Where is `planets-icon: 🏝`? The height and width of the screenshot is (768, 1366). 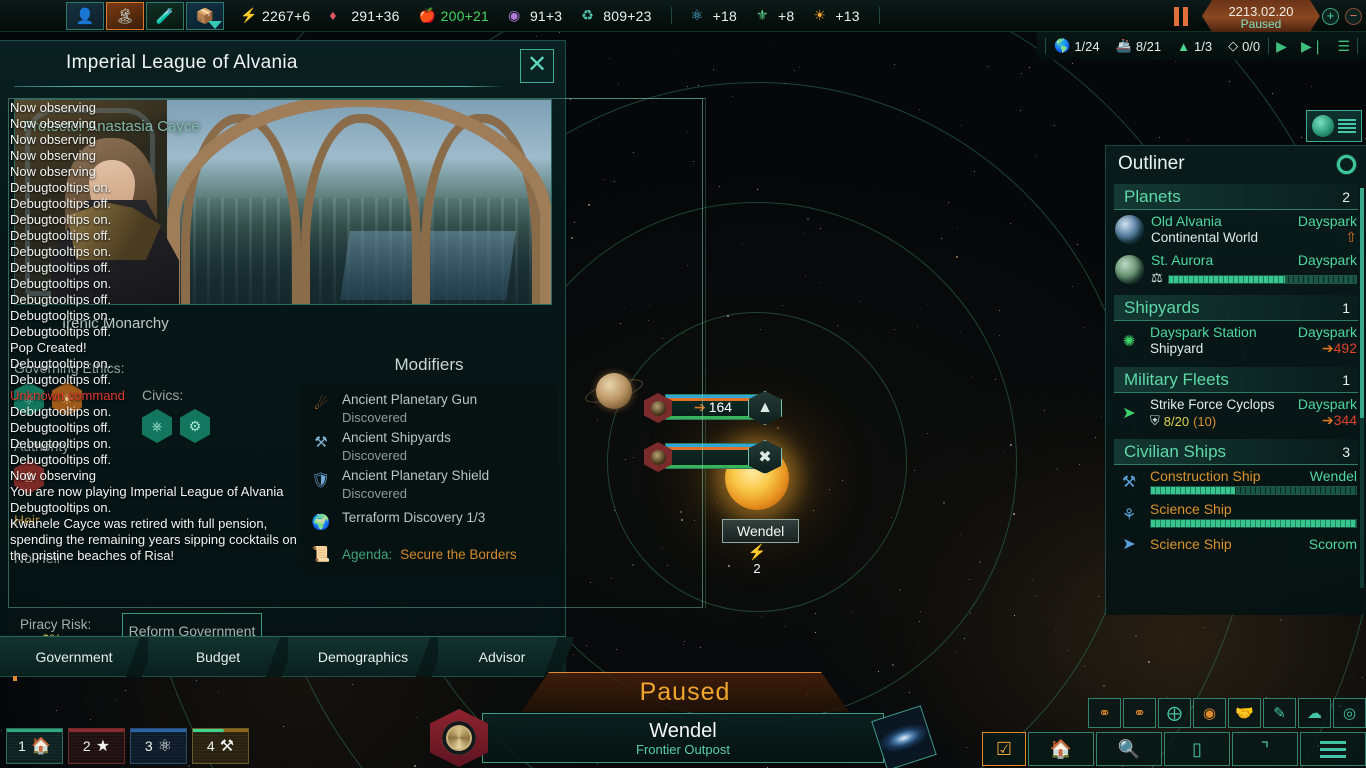
planets-icon: 🏝 is located at coordinates (125, 15).